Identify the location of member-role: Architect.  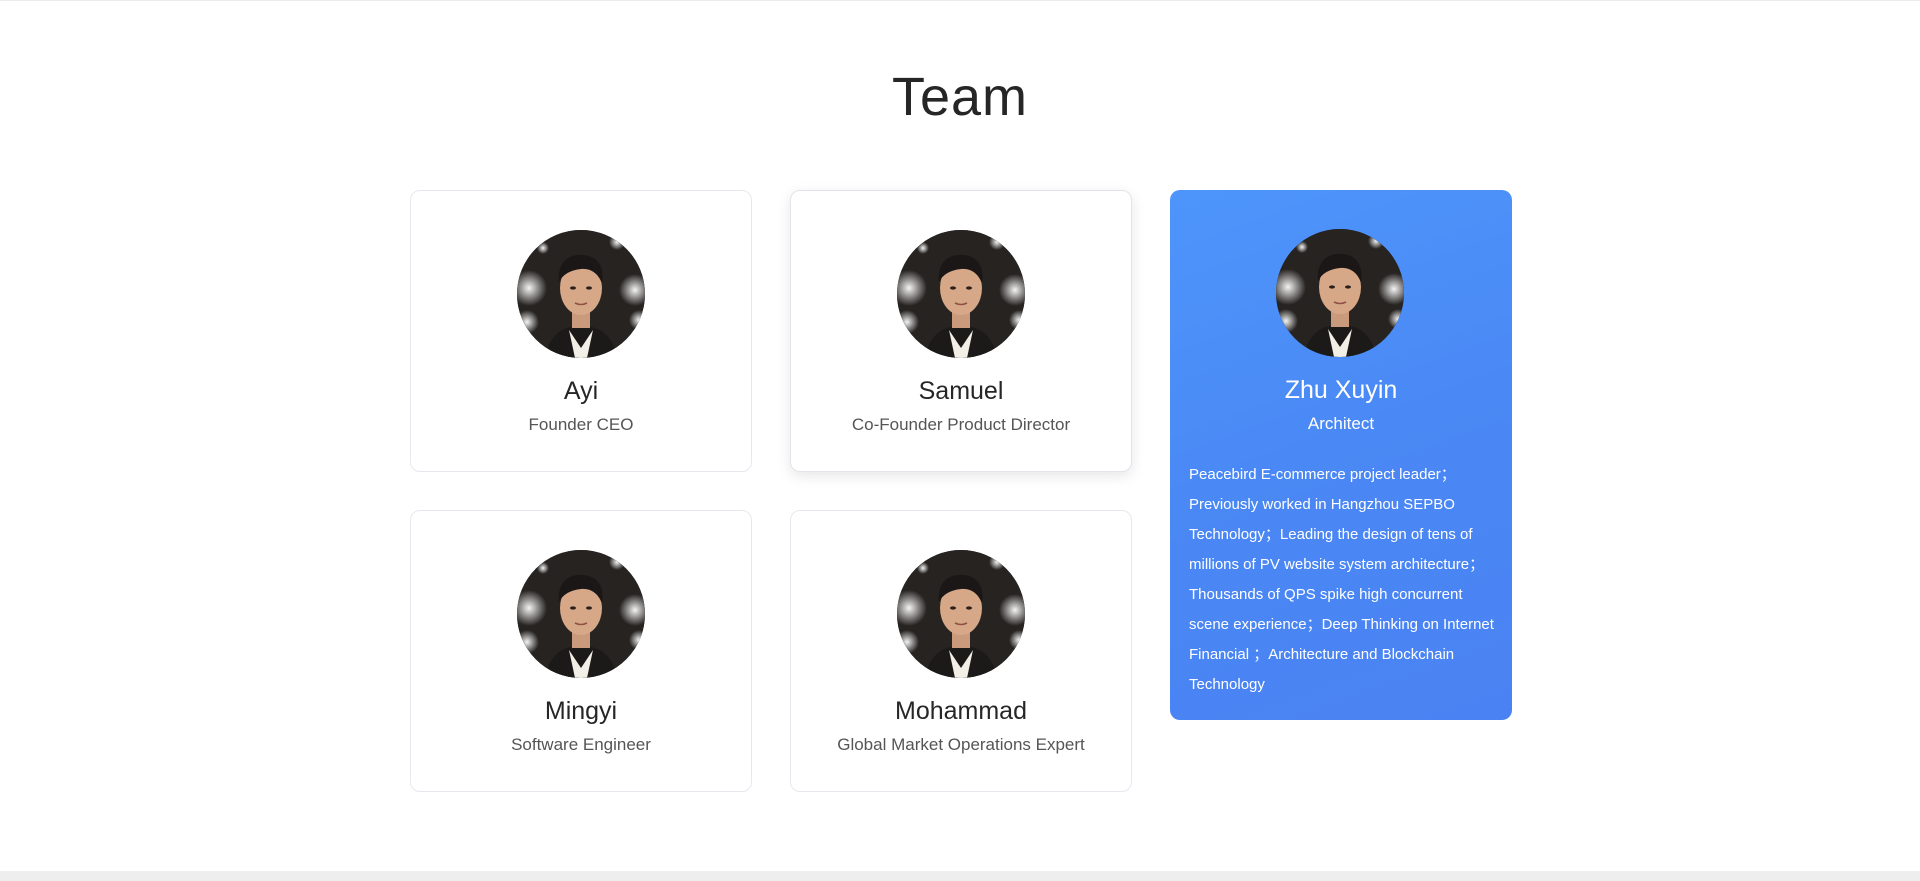
(1341, 423).